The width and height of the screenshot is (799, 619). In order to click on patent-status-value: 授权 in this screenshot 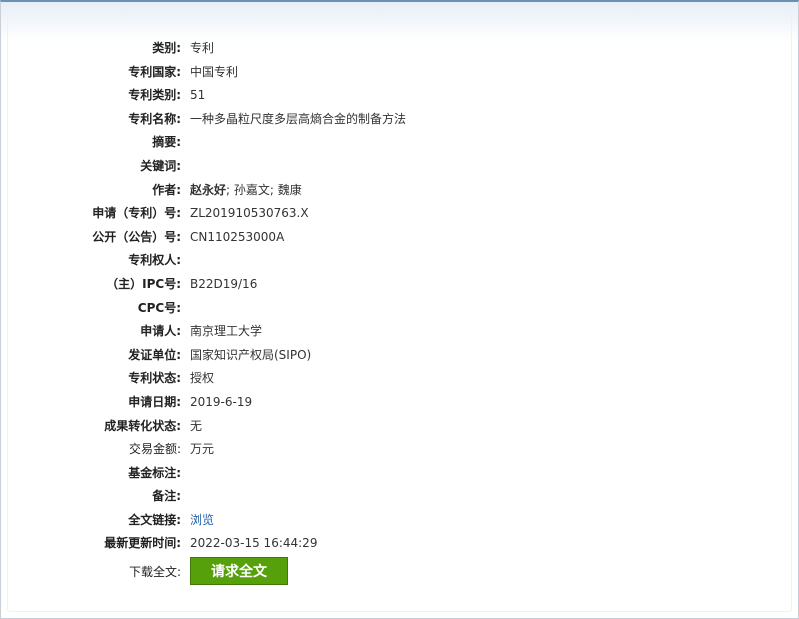, I will do `click(202, 378)`.